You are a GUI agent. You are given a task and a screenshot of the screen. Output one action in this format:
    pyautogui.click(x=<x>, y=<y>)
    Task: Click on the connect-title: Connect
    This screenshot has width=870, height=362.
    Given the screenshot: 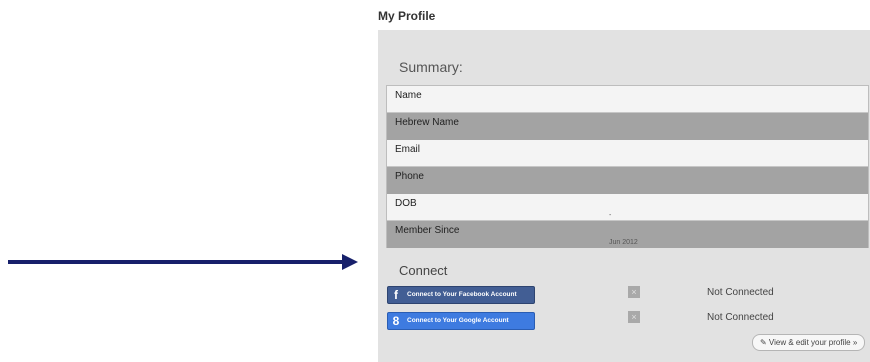 What is the action you would take?
    pyautogui.click(x=423, y=270)
    